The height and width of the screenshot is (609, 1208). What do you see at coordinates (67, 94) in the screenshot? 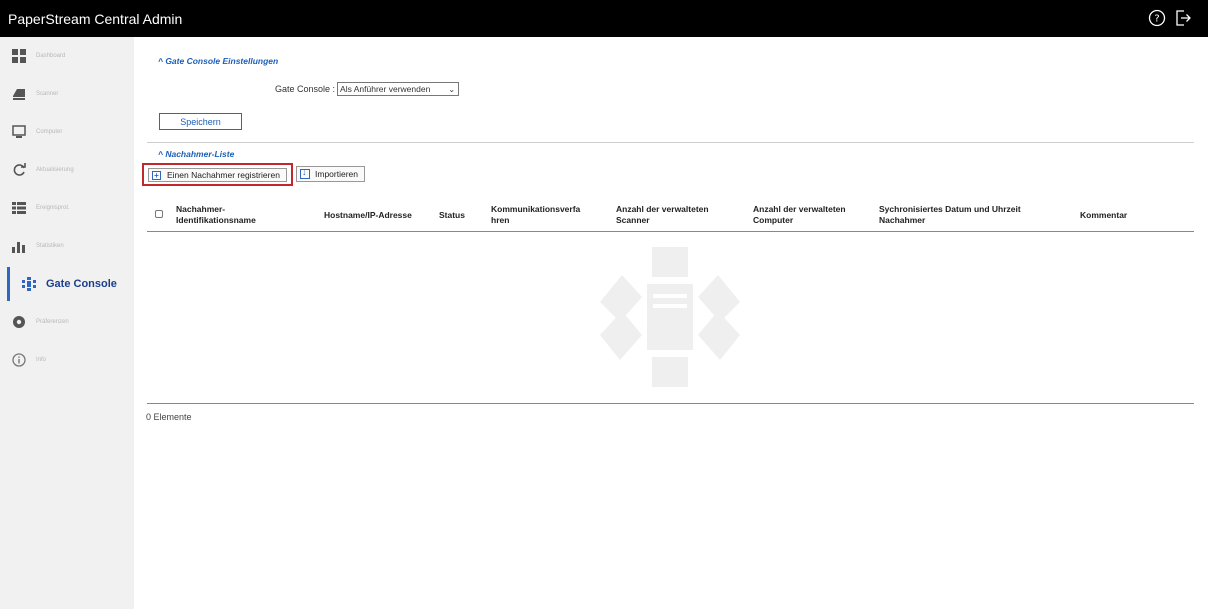
I see `sidebar-item-scanner: Scanner` at bounding box center [67, 94].